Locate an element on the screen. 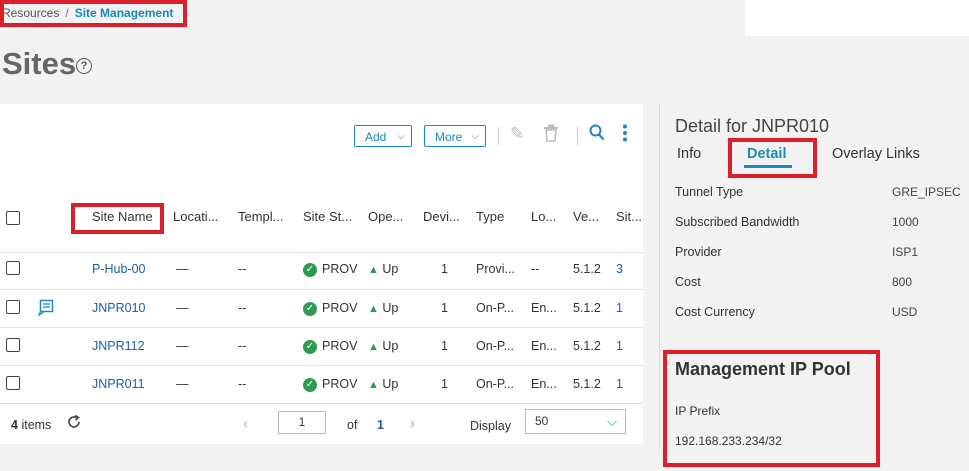 The height and width of the screenshot is (471, 969). prev-page-icon: ‹ is located at coordinates (245, 423).